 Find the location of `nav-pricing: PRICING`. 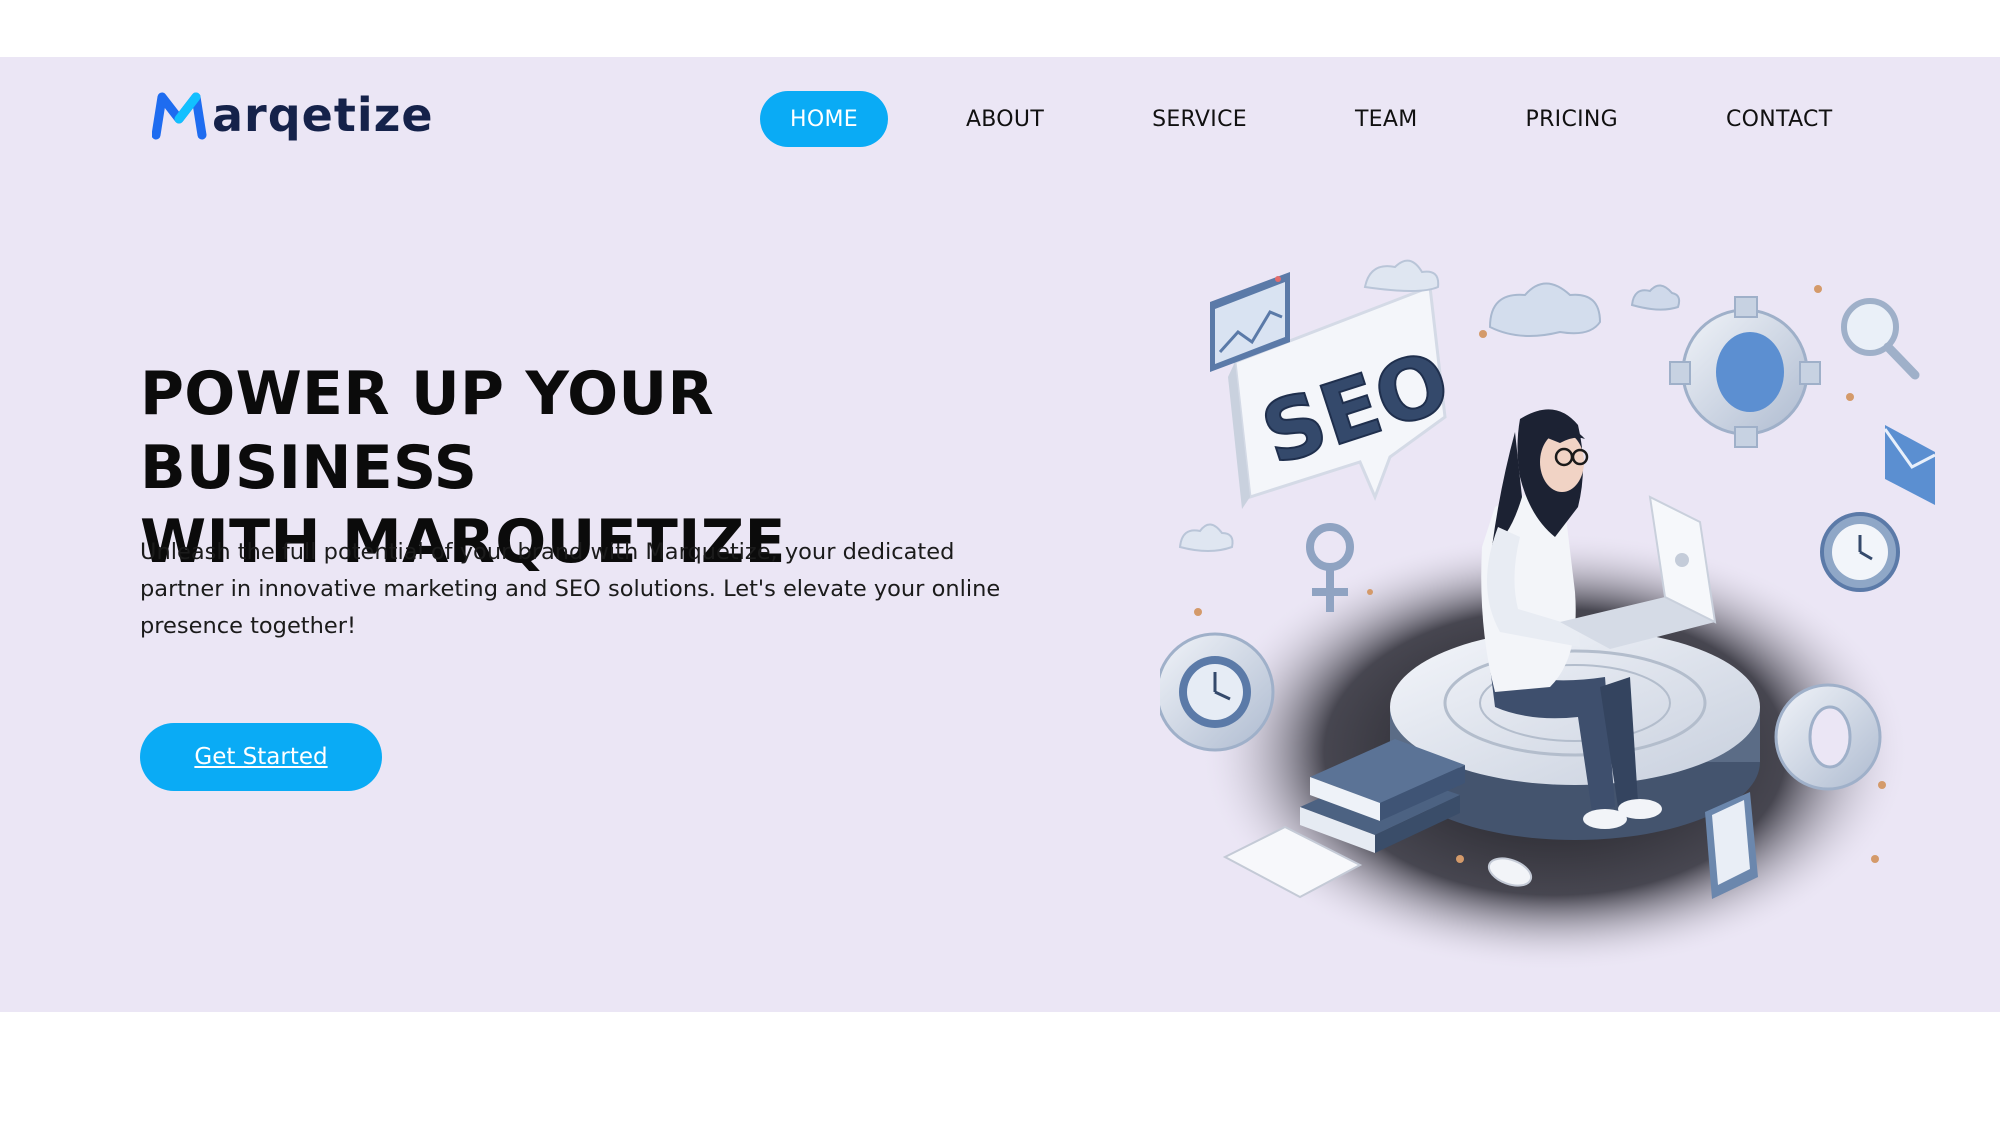

nav-pricing: PRICING is located at coordinates (1572, 119).